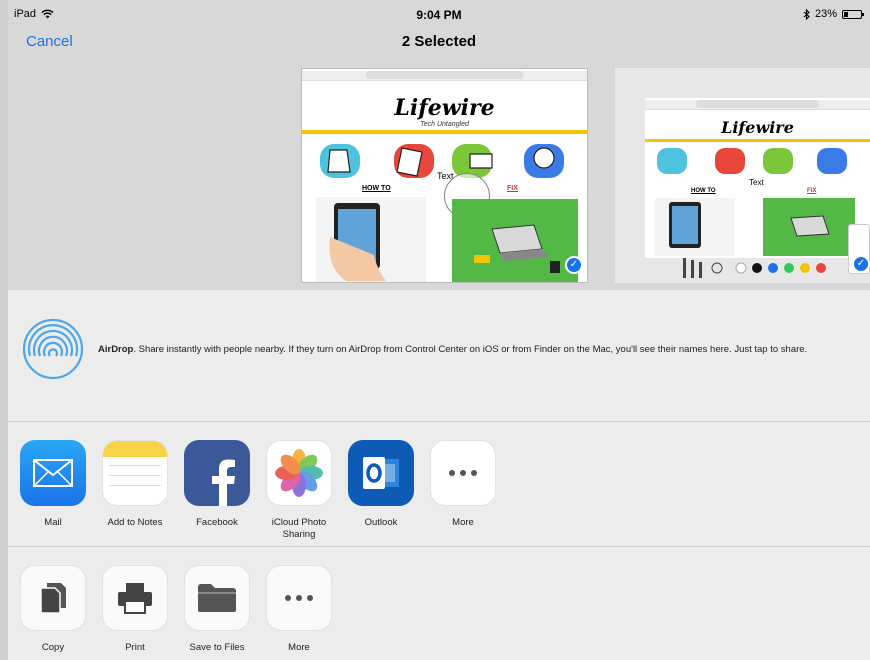  I want to click on action-more: More, so click(299, 609).